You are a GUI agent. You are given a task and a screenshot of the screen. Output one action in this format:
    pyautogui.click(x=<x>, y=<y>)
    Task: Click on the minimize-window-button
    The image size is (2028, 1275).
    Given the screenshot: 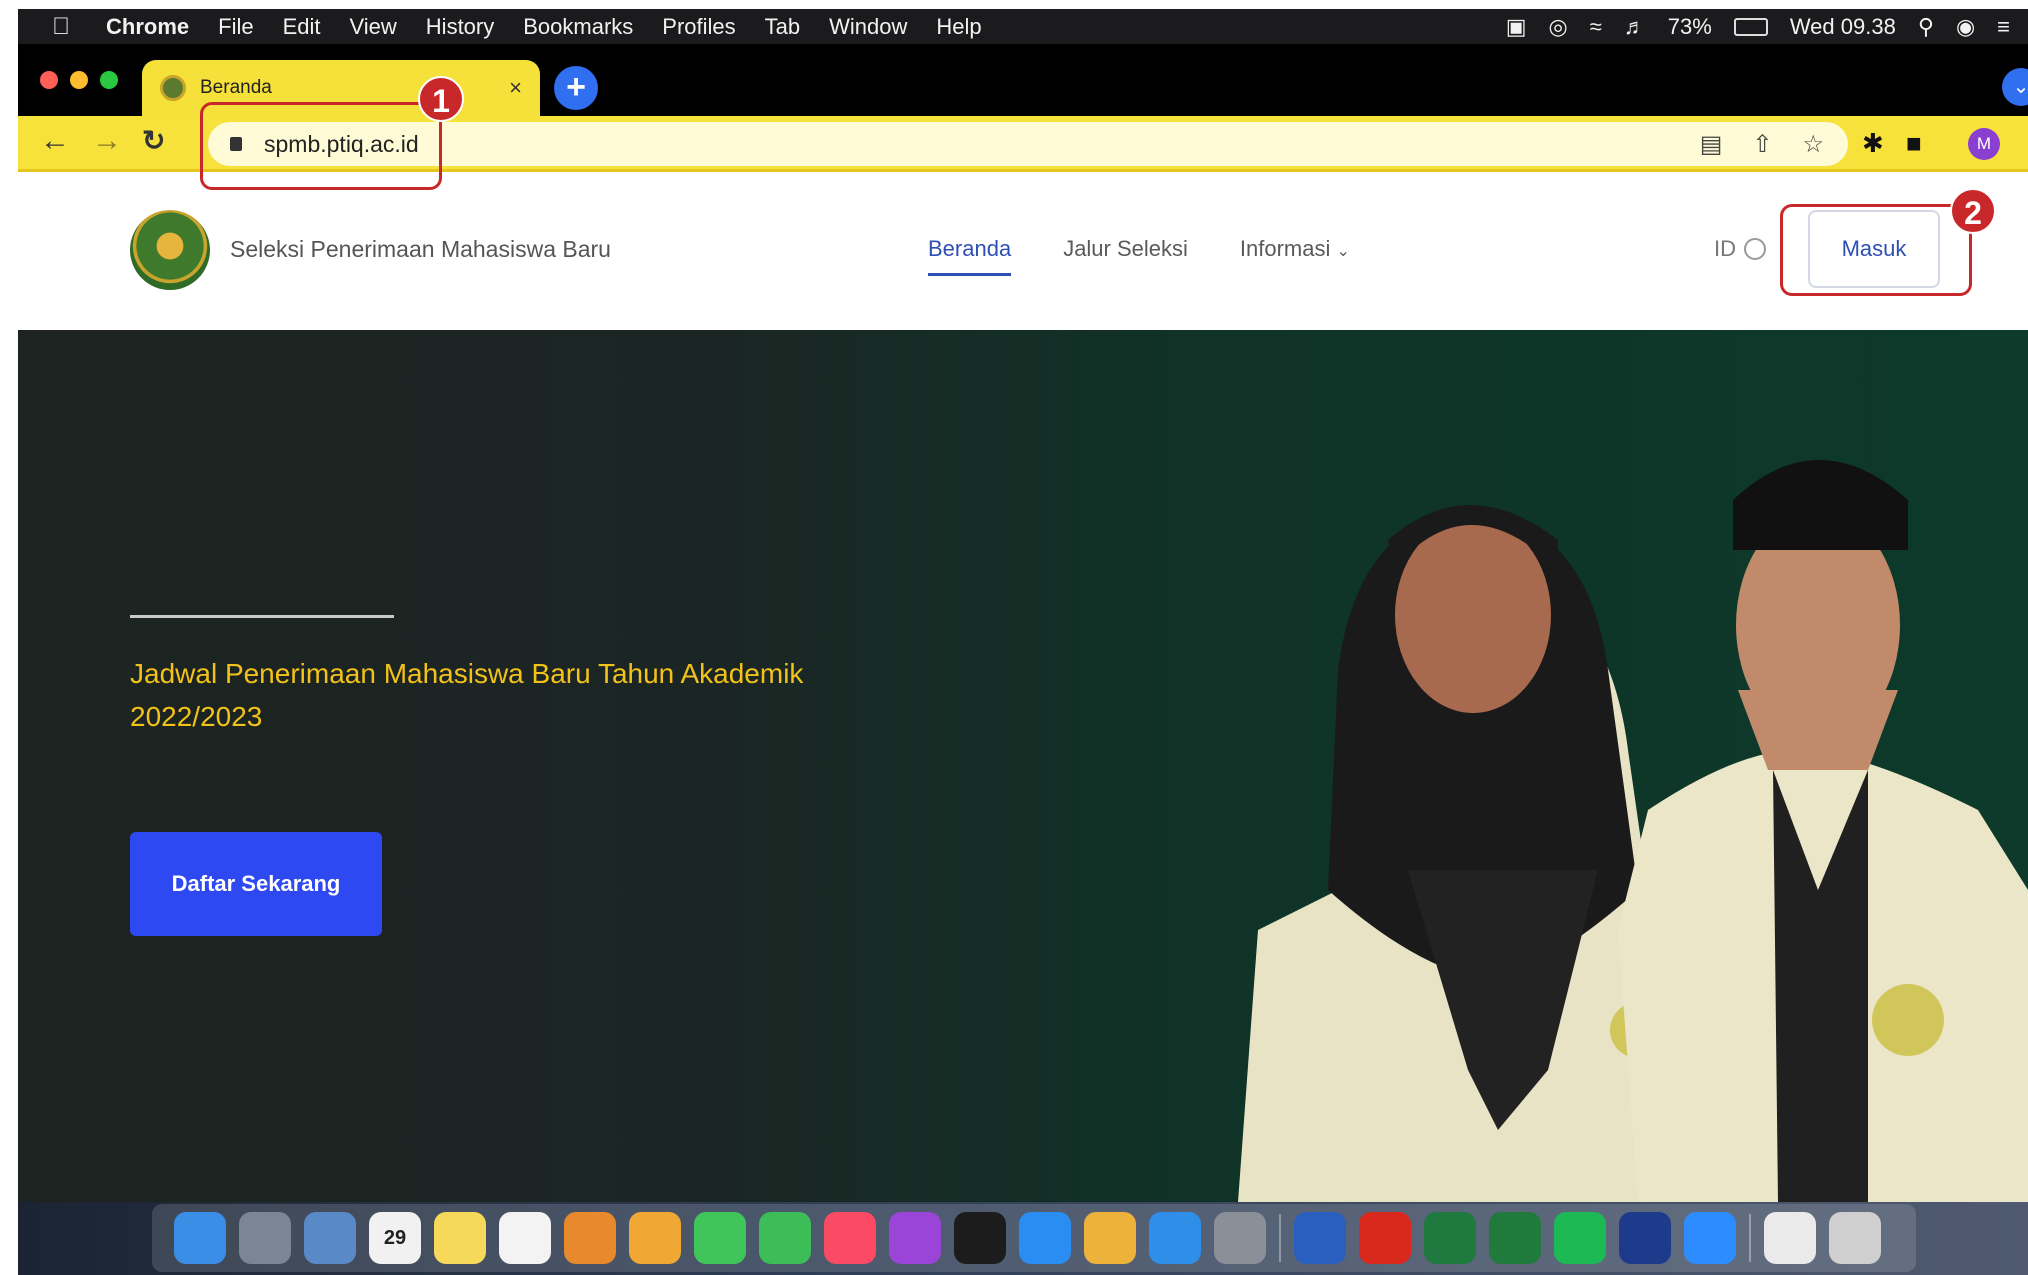 What is the action you would take?
    pyautogui.click(x=79, y=80)
    